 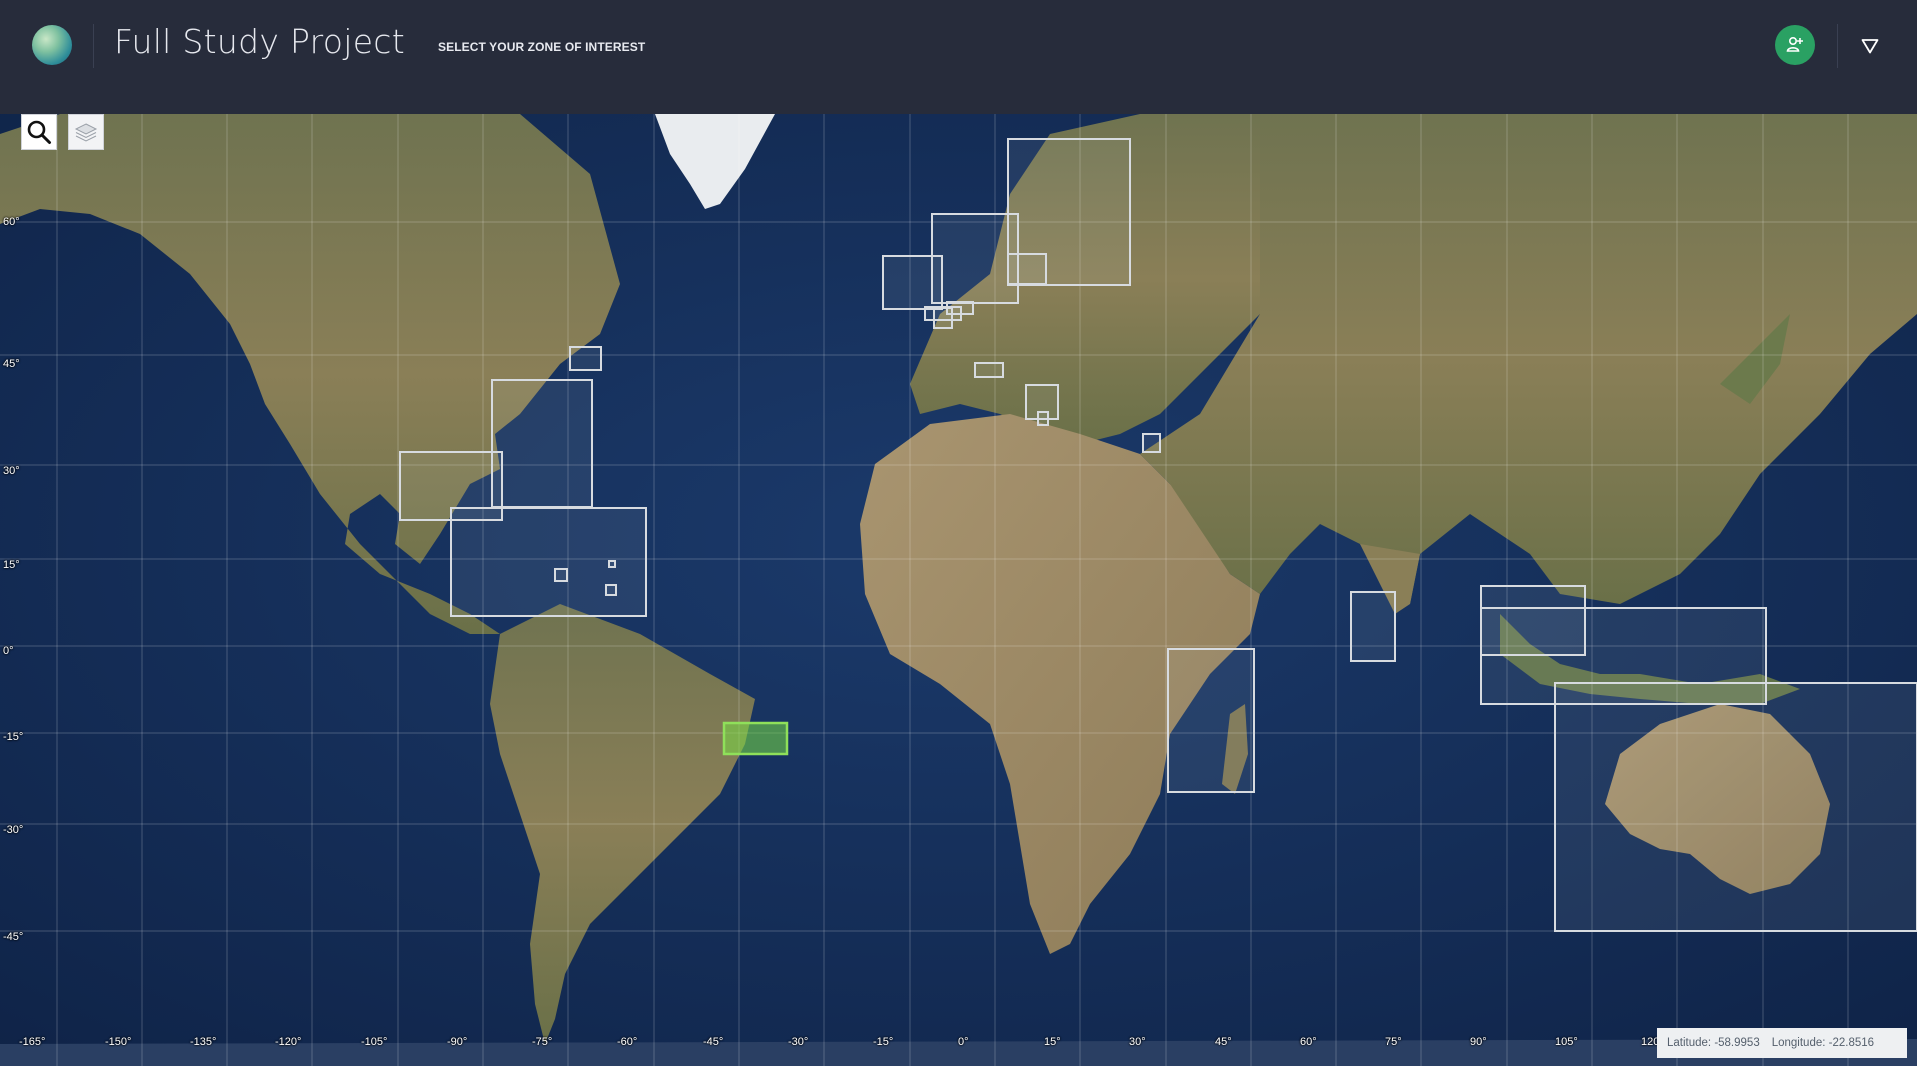 What do you see at coordinates (542, 47) in the screenshot?
I see `zone-selection-prompt: SELECT YOUR ZONE OF INTEREST` at bounding box center [542, 47].